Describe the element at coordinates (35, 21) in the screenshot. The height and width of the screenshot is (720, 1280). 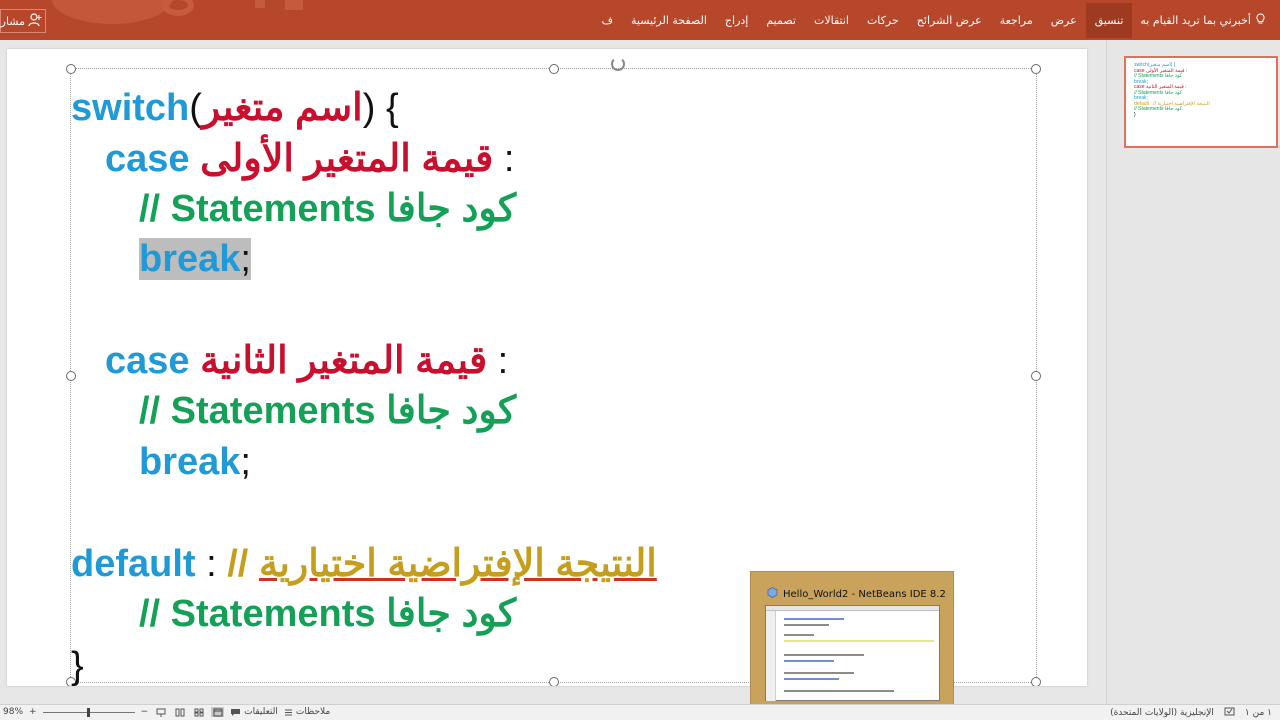
I see `share-icon` at that location.